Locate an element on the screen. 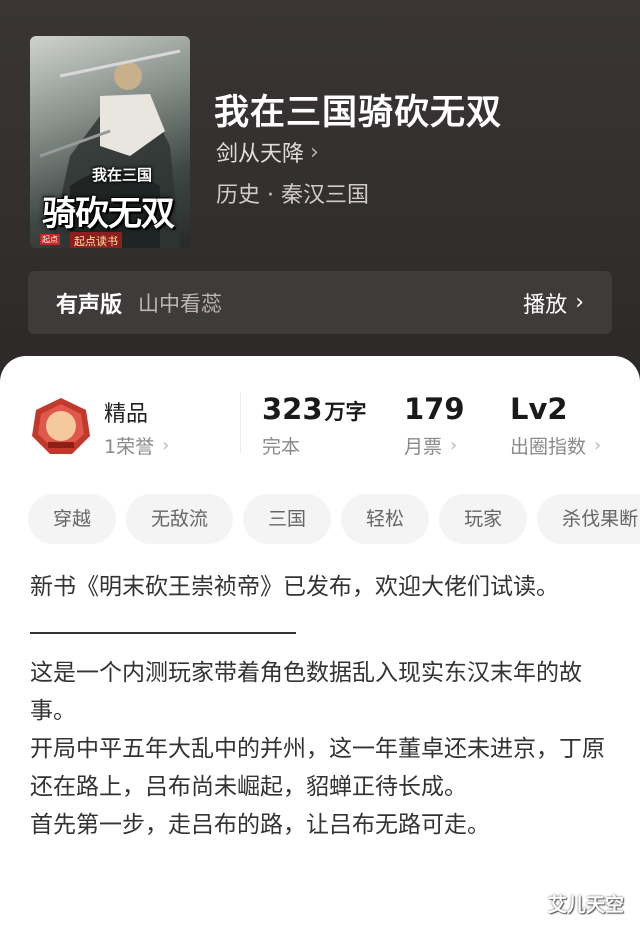 The height and width of the screenshot is (927, 640). author-name: 剑从天降 is located at coordinates (260, 154).